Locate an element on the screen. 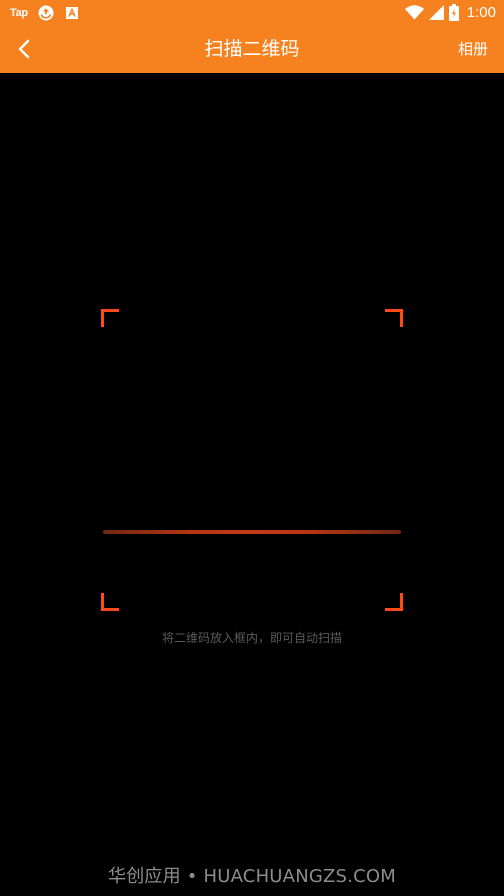 Image resolution: width=504 pixels, height=896 pixels. status-bar: Tap 1:00 is located at coordinates (252, 12).